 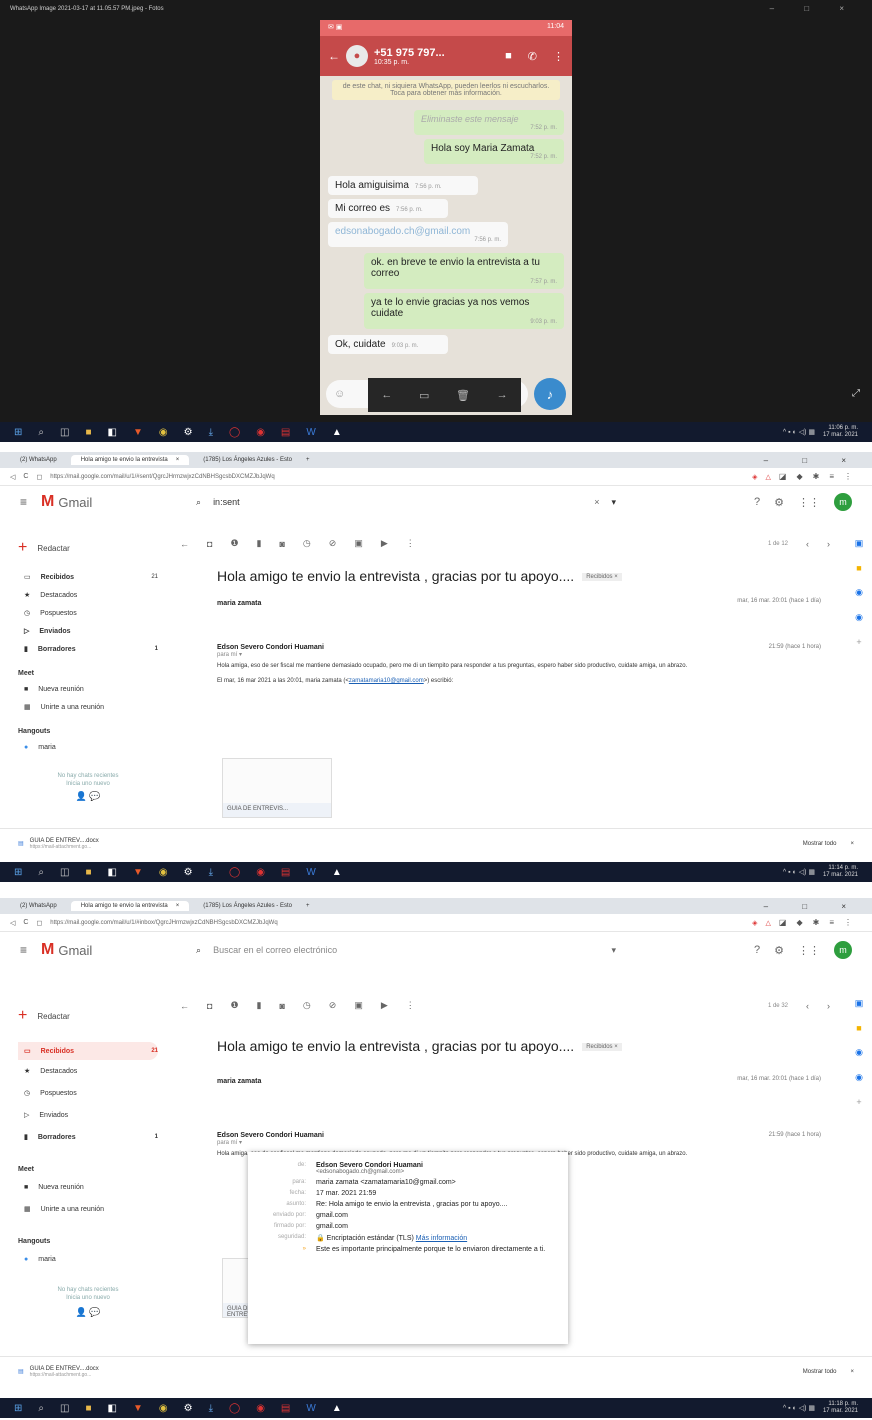 I want to click on opera-icon: ◯, so click(x=234, y=1408).